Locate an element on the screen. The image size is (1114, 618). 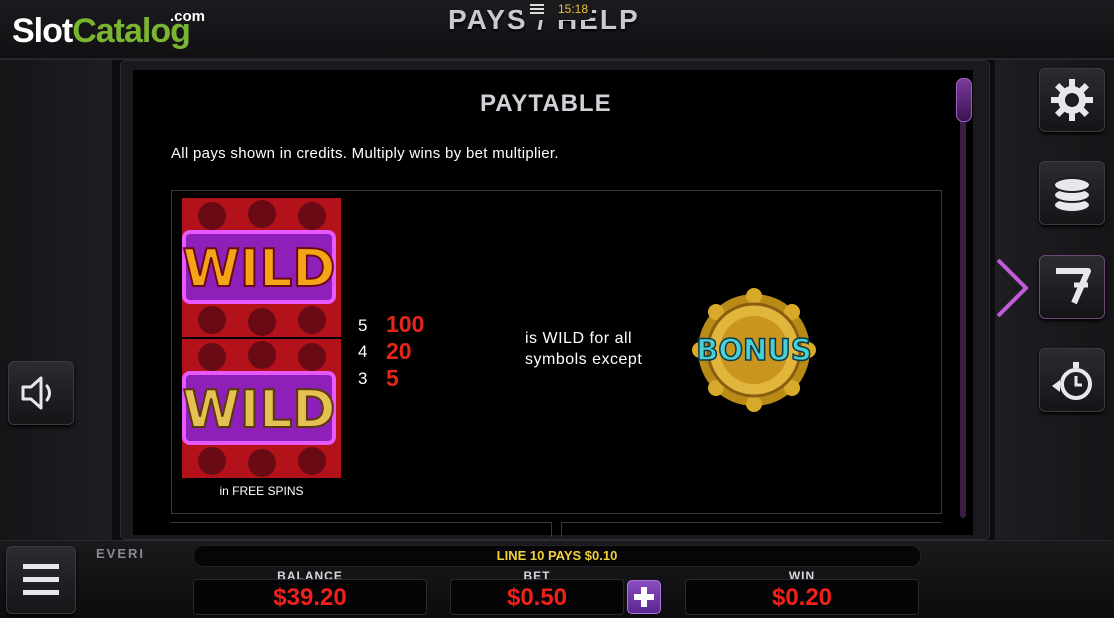
pay-count-3: 3 is located at coordinates (363, 378).